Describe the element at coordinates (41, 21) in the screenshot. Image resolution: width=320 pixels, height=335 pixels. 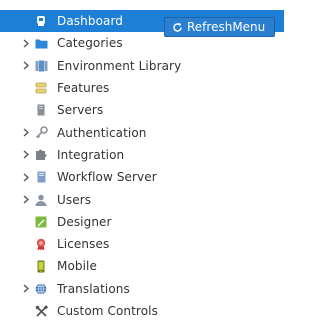
I see `dashboard-icon` at that location.